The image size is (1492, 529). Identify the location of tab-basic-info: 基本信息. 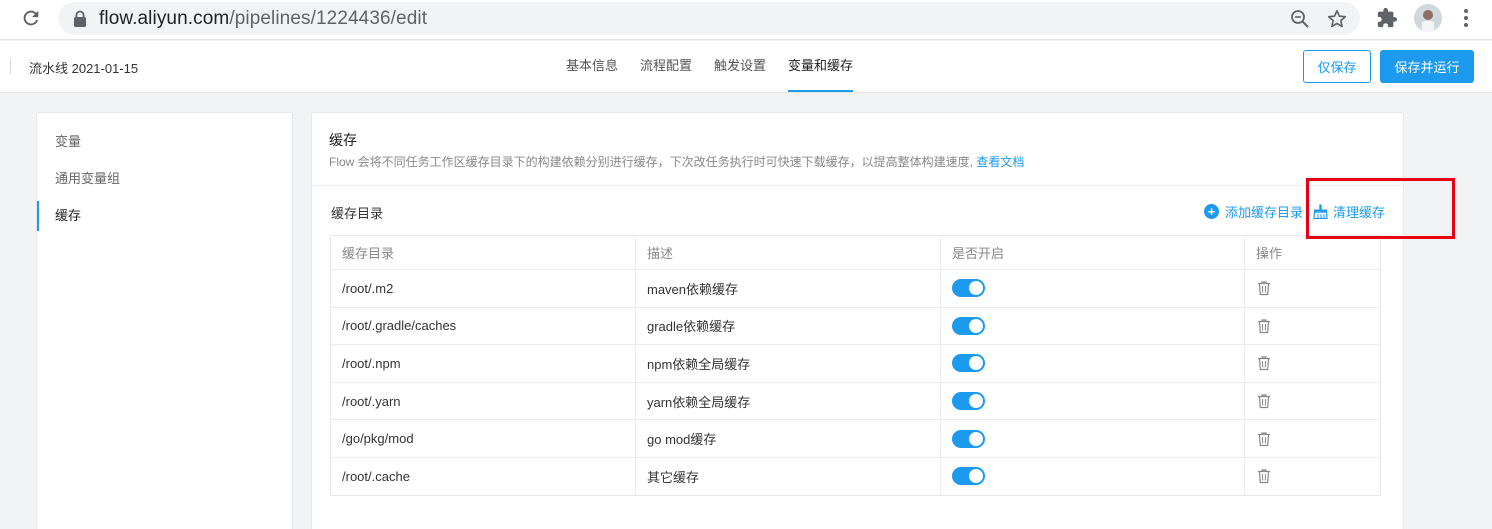
(592, 67).